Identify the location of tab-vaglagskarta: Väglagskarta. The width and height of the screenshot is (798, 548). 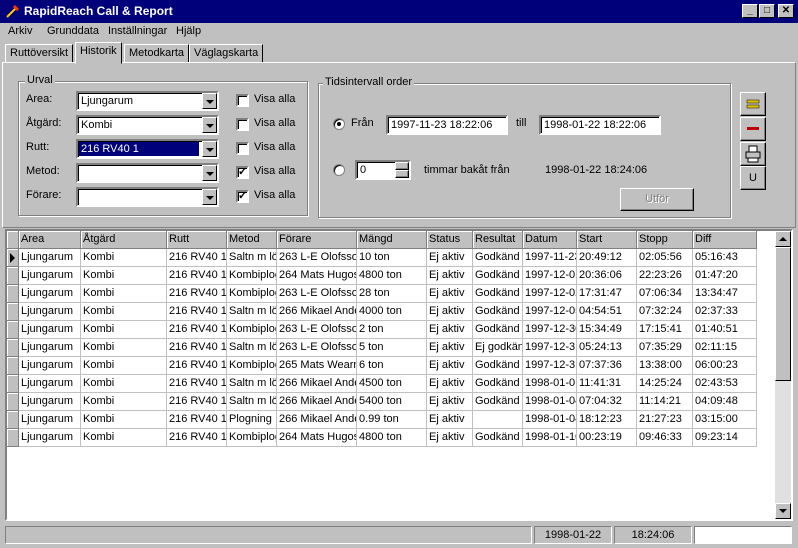
(226, 53).